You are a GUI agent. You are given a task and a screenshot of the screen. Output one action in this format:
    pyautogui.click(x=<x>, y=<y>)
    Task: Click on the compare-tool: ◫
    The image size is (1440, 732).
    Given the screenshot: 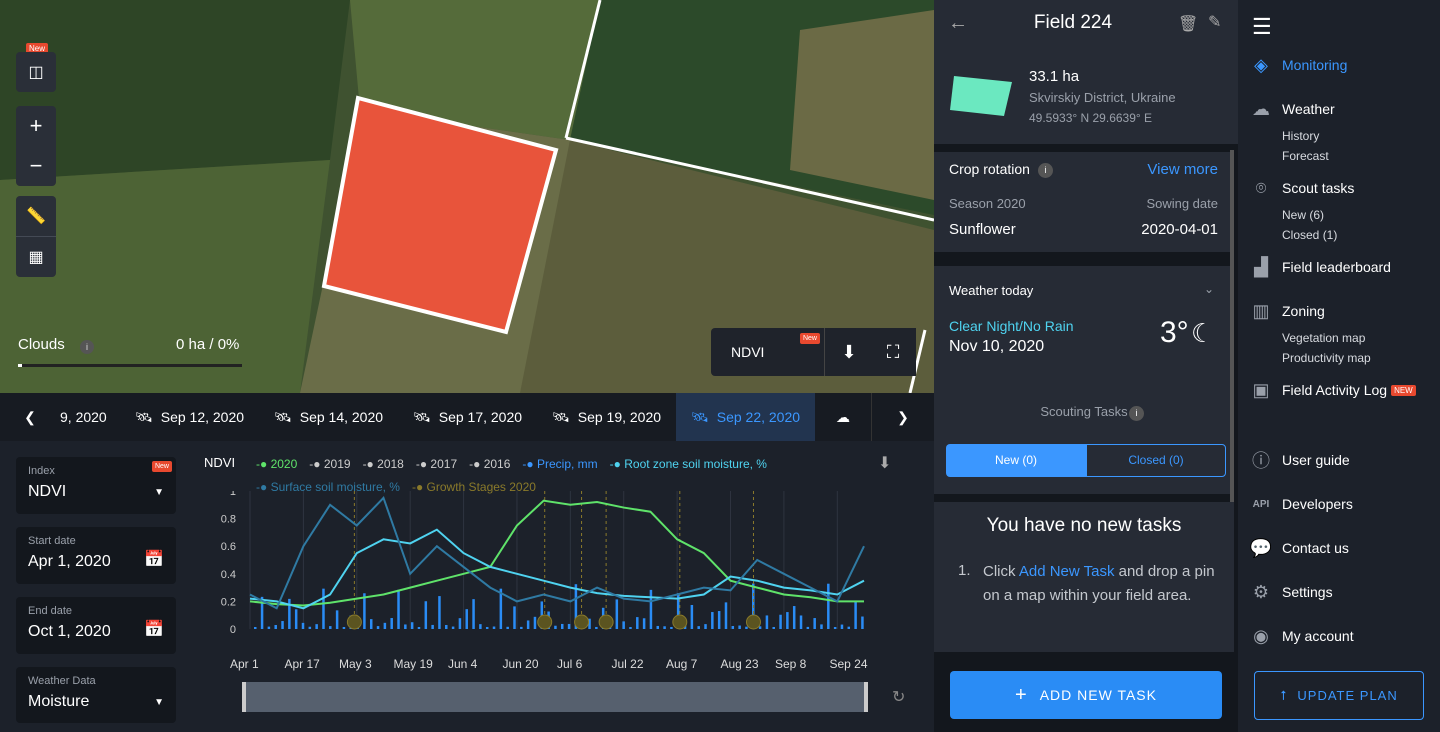 What is the action you would take?
    pyautogui.click(x=36, y=72)
    